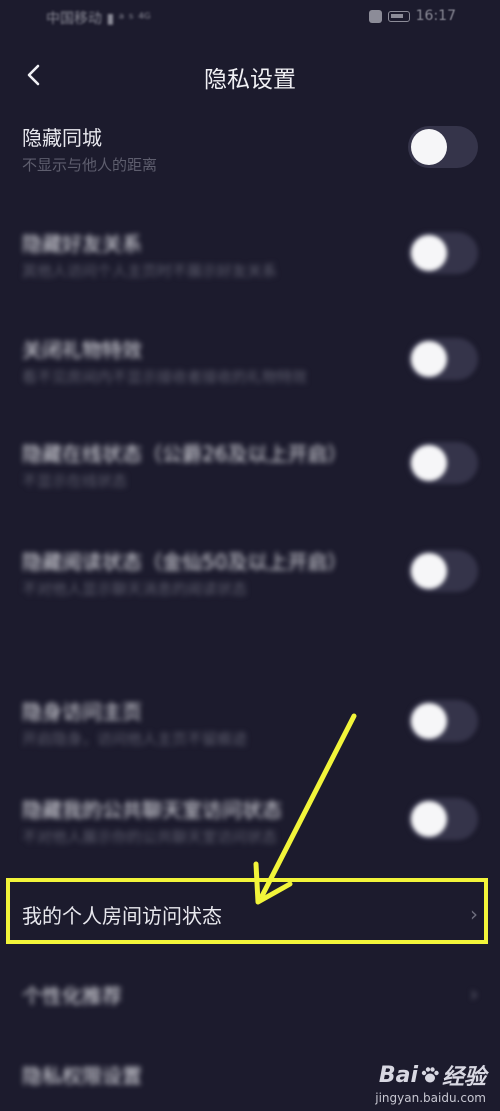 The image size is (500, 1111). Describe the element at coordinates (82, 1076) in the screenshot. I see `nav-label: 隐私权限设置` at that location.